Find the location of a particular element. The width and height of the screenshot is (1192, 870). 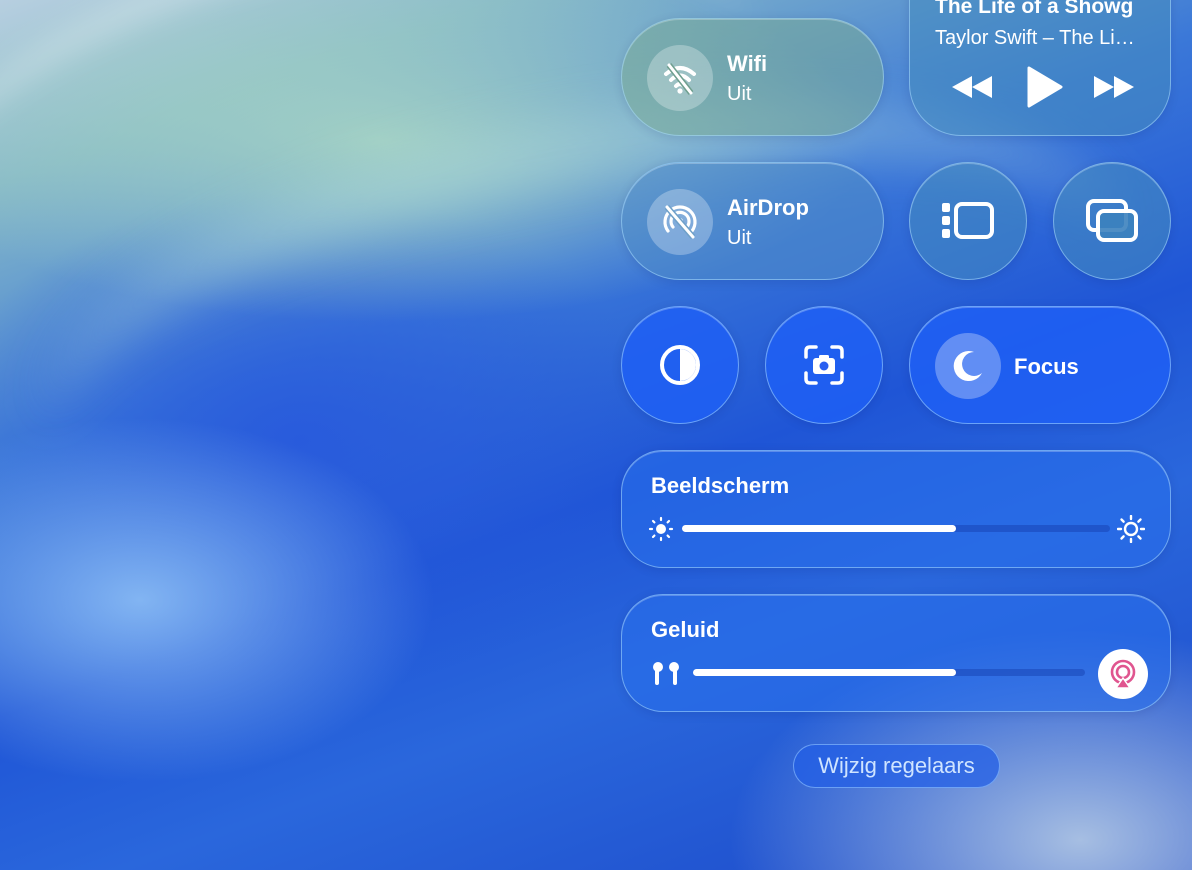

wifi-off-icon is located at coordinates (680, 78).